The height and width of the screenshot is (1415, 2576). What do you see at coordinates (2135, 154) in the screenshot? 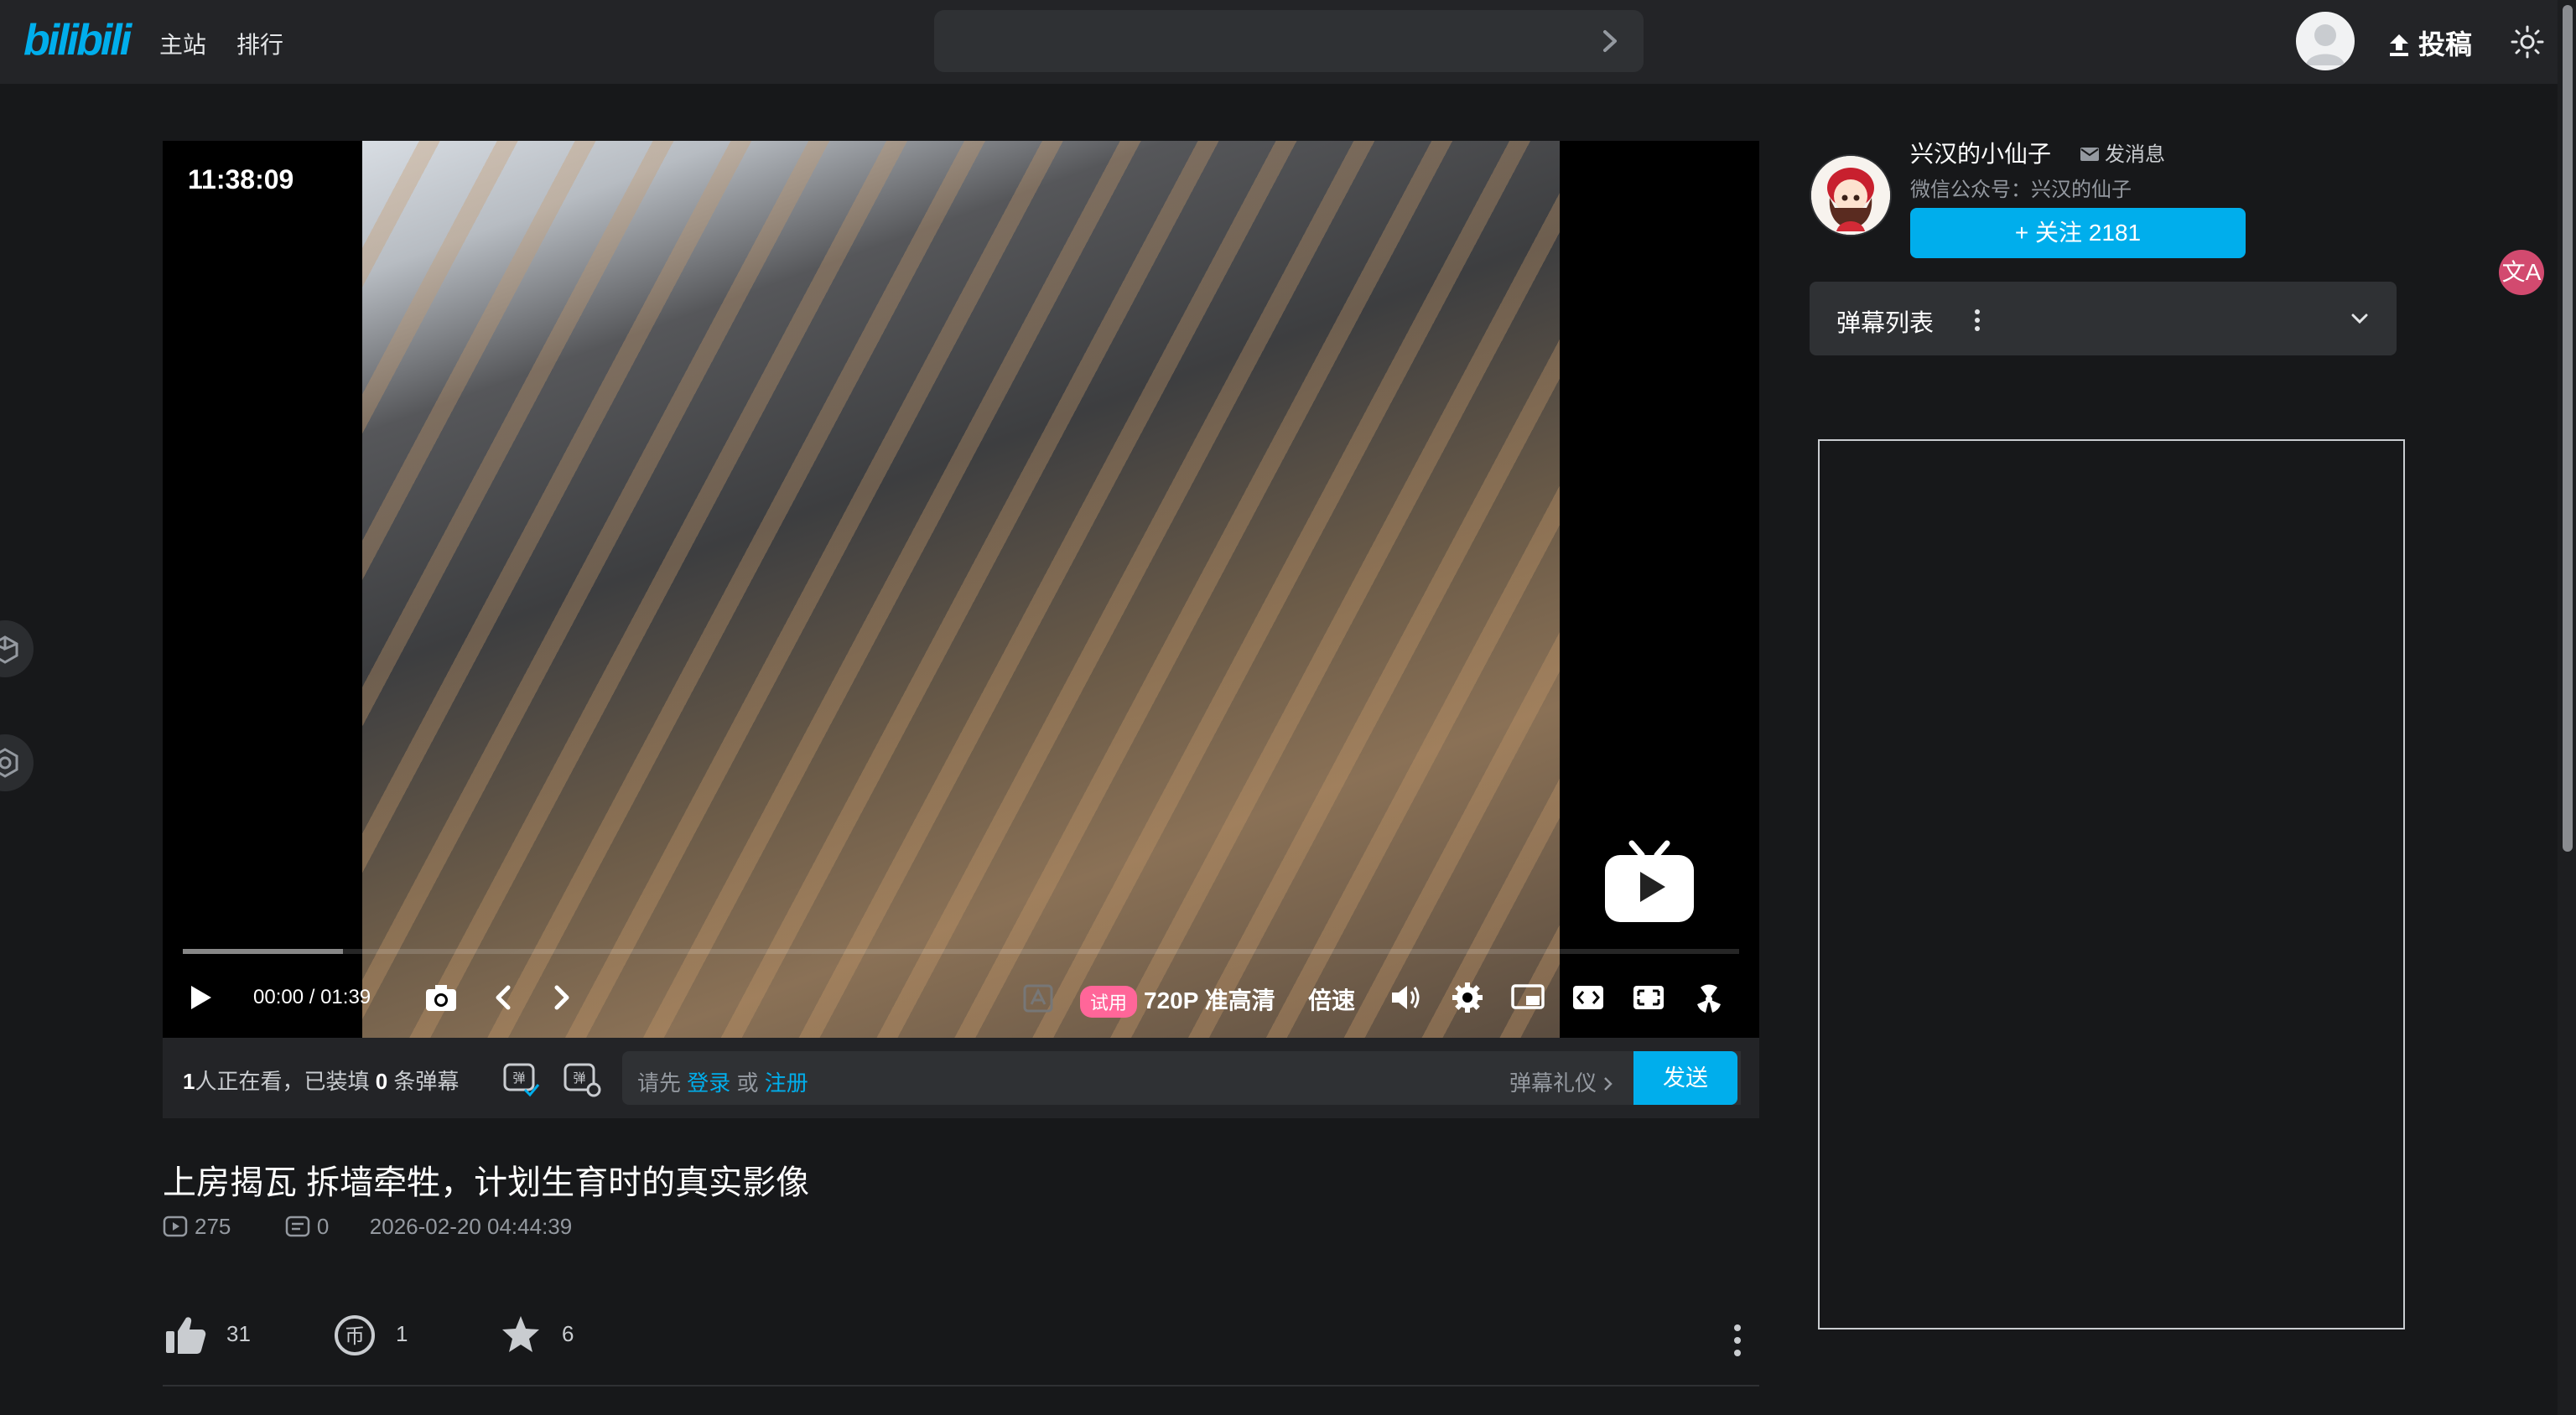
I see `send-message-label: 发消息` at bounding box center [2135, 154].